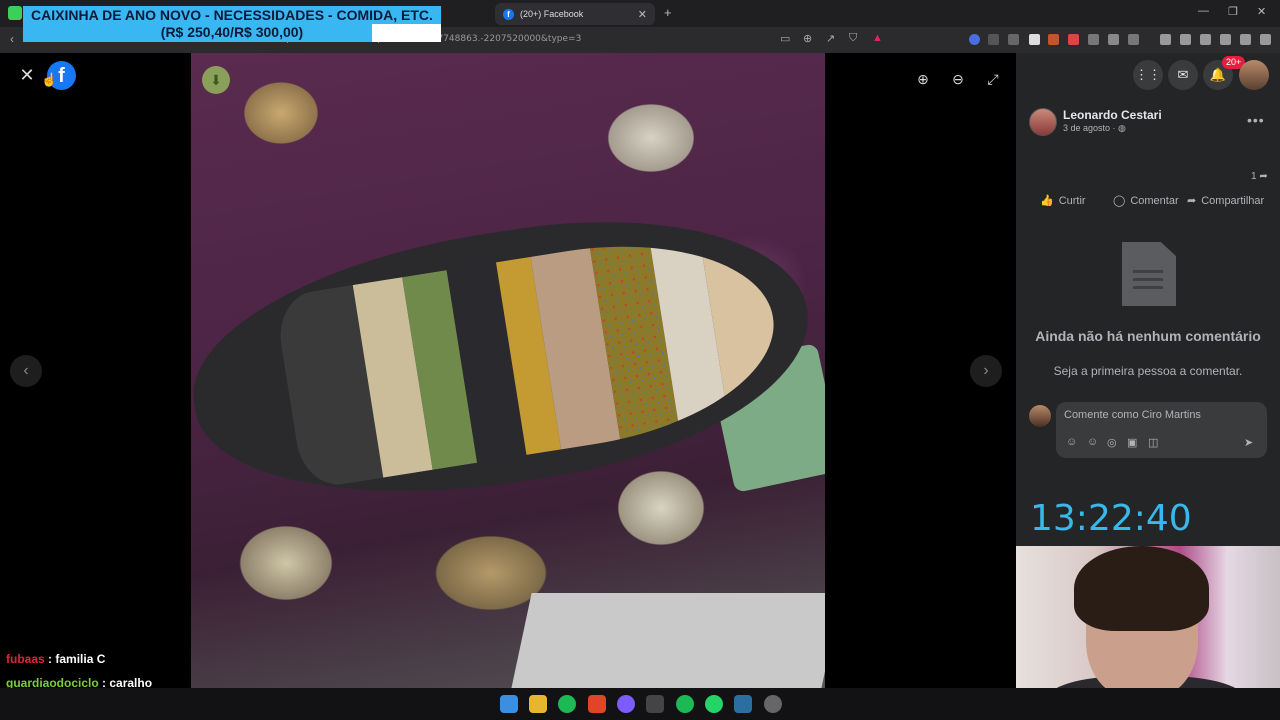 The image size is (1280, 720). What do you see at coordinates (1112, 115) in the screenshot?
I see `post-author: Leonardo Cestari` at bounding box center [1112, 115].